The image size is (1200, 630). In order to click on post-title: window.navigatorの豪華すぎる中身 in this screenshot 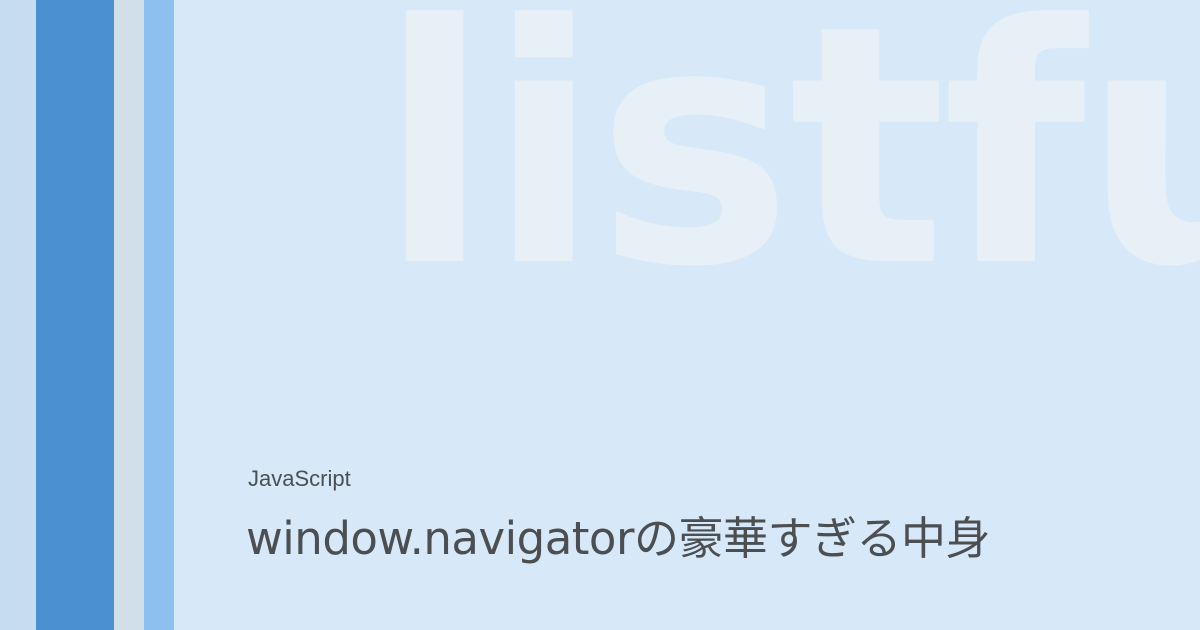, I will do `click(618, 538)`.